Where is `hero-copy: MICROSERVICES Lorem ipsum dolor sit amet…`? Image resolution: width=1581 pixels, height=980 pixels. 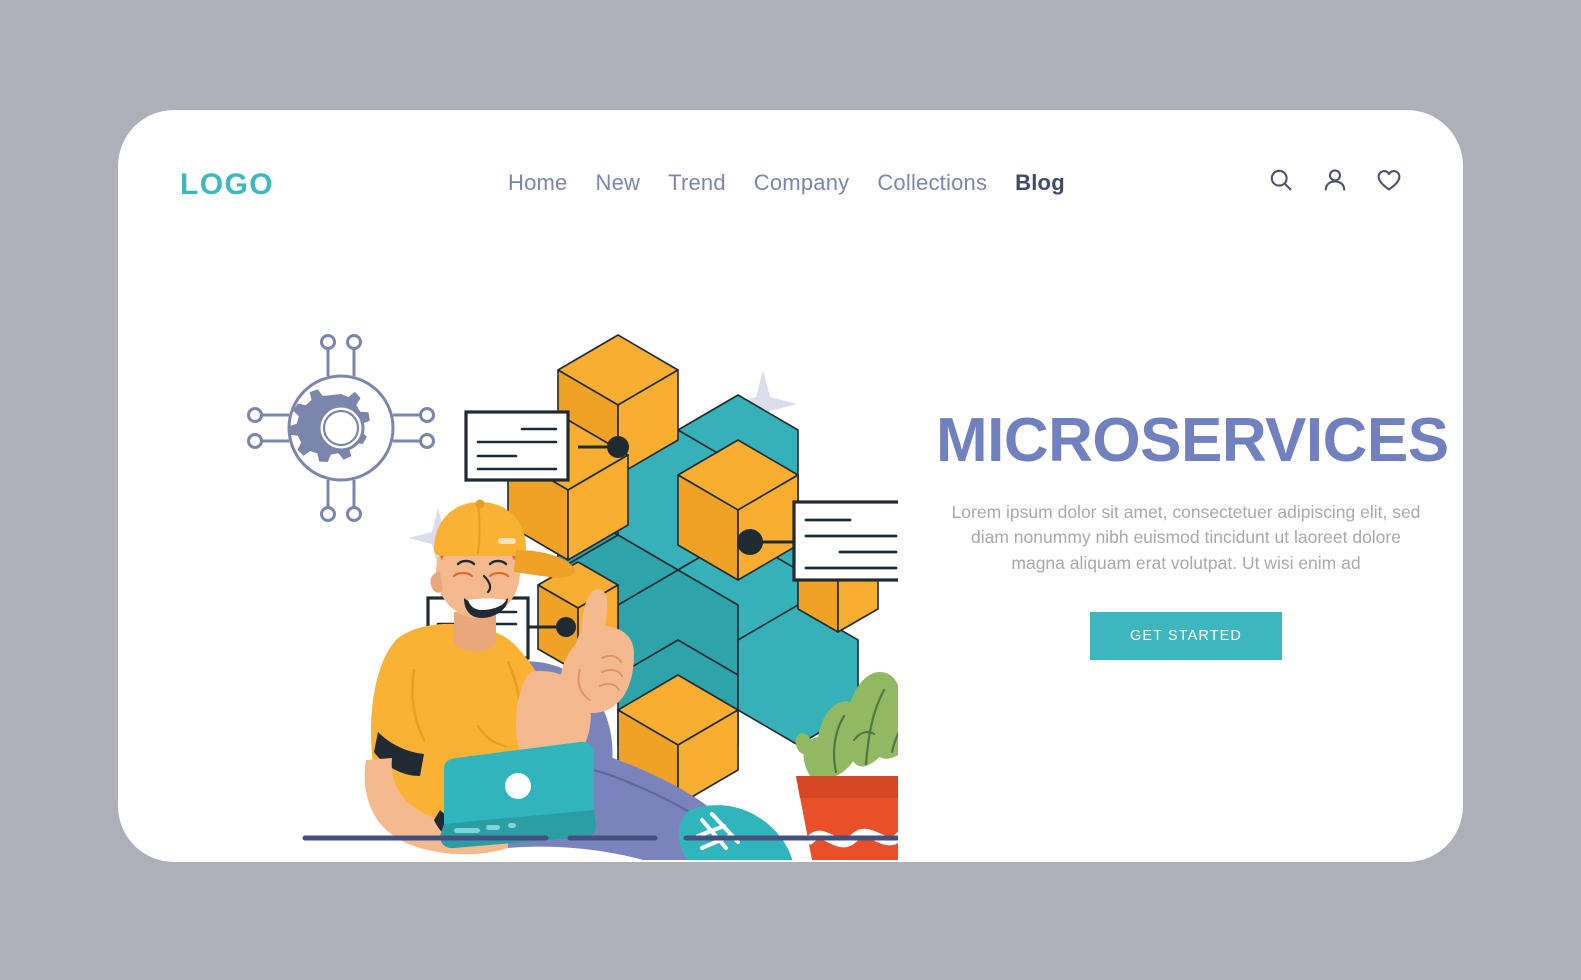 hero-copy: MICROSERVICES Lorem ipsum dolor sit amet… is located at coordinates (1192, 533).